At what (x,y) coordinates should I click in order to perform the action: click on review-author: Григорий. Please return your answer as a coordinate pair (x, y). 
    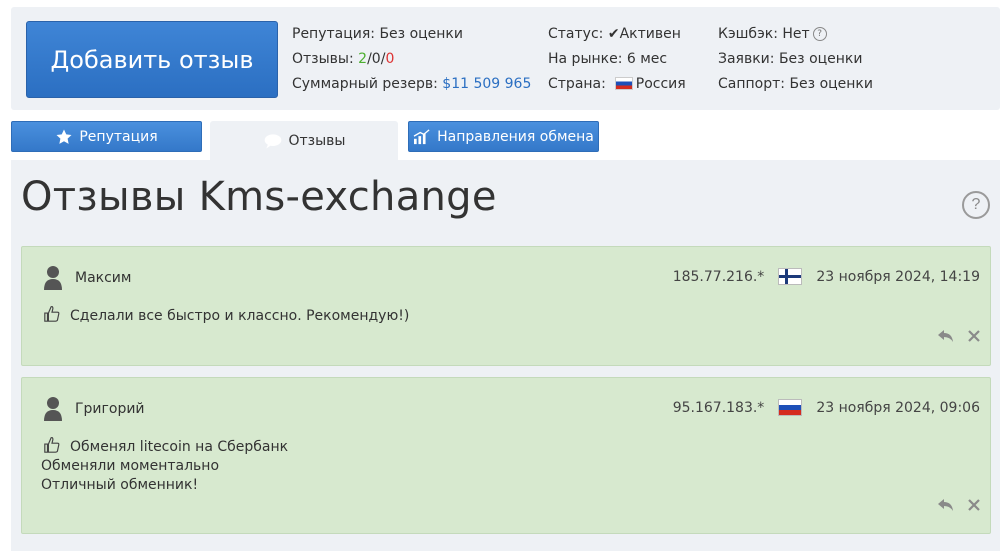
    Looking at the image, I should click on (110, 409).